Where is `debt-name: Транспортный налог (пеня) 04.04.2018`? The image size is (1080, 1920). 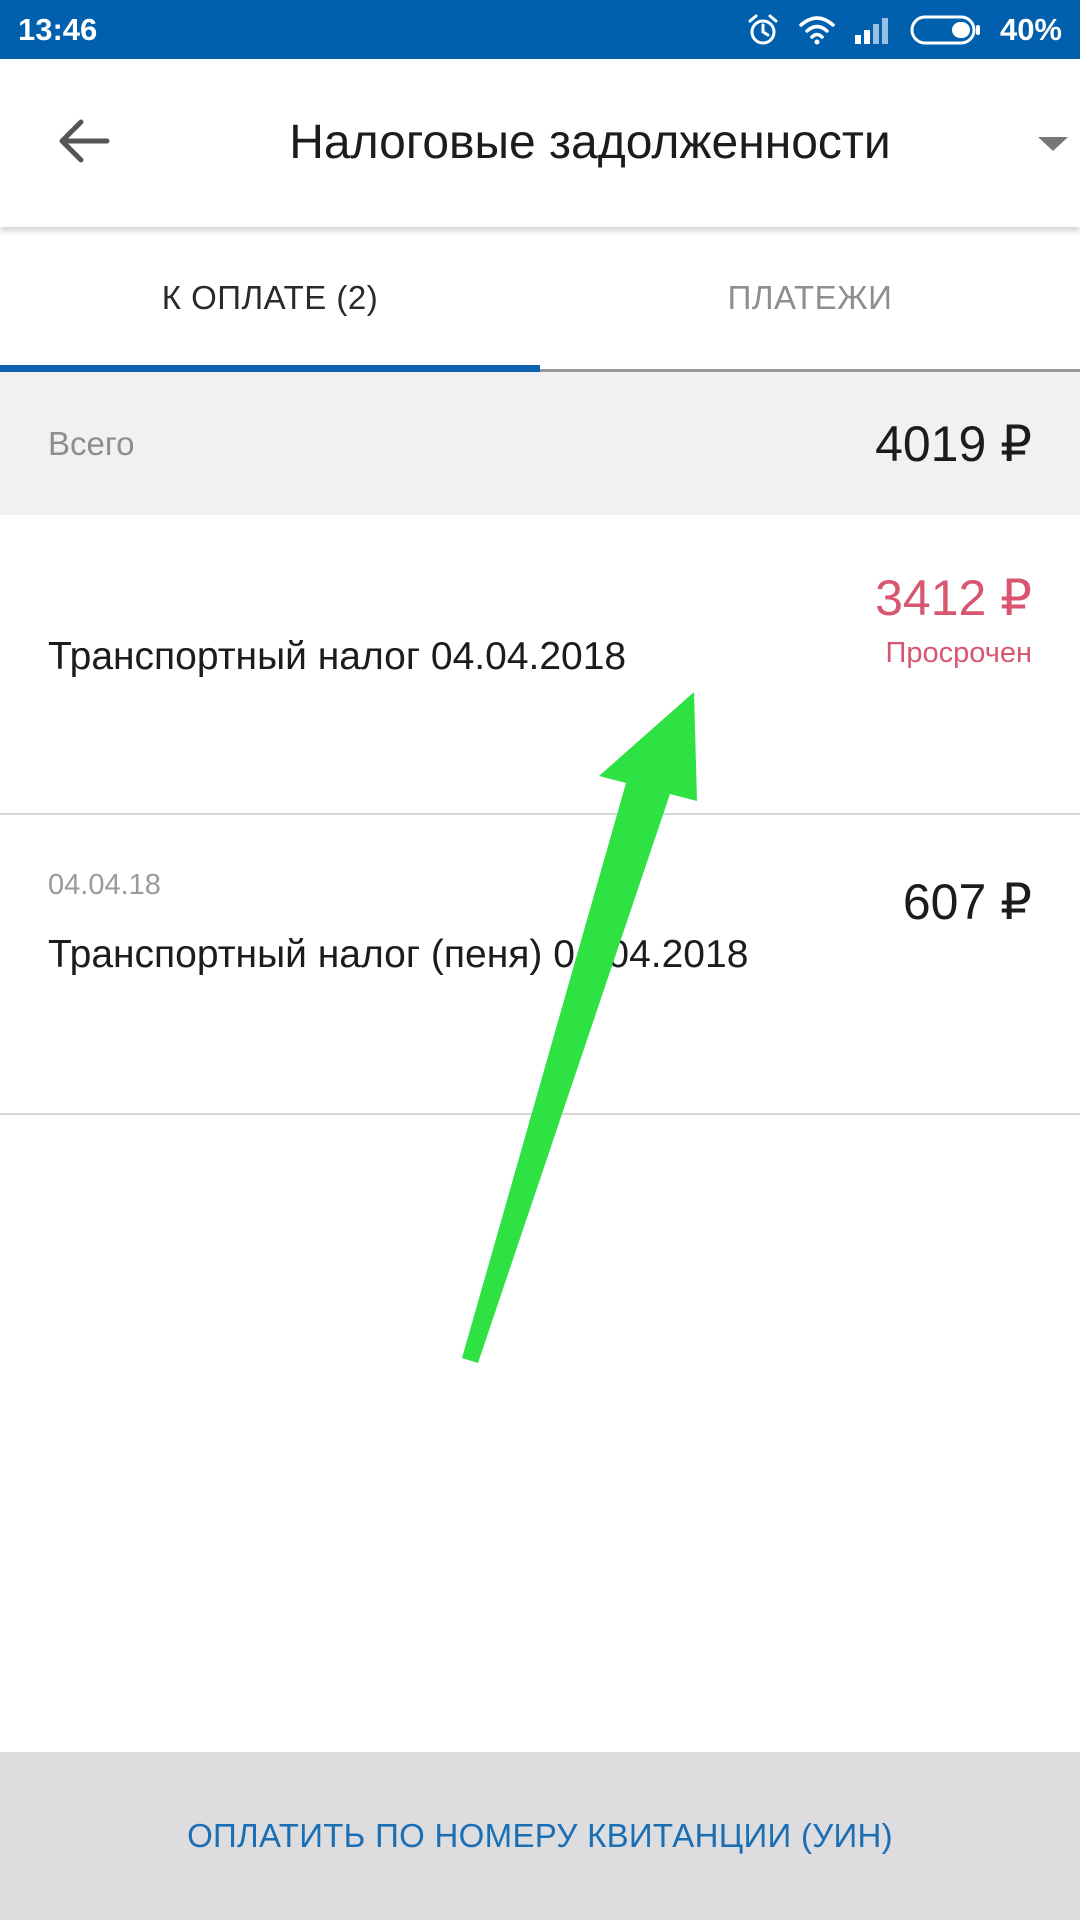 debt-name: Транспортный налог (пеня) 04.04.2018 is located at coordinates (398, 954).